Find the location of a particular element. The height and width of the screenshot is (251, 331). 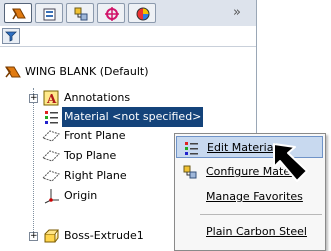

funnel-icon is located at coordinates (11, 36).